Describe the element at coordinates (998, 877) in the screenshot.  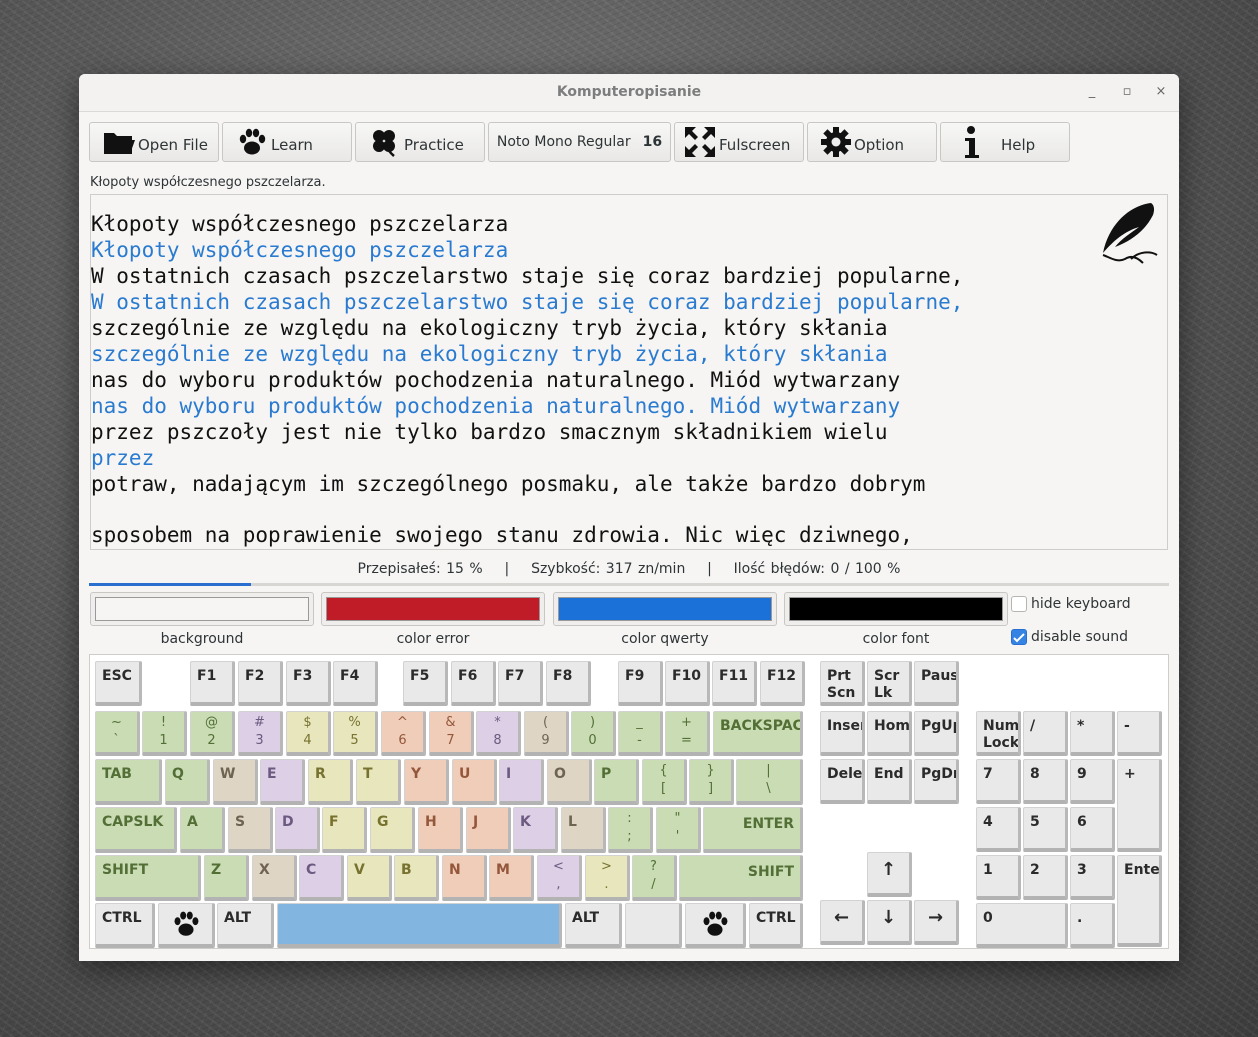
I see `key-num-1: 1` at that location.